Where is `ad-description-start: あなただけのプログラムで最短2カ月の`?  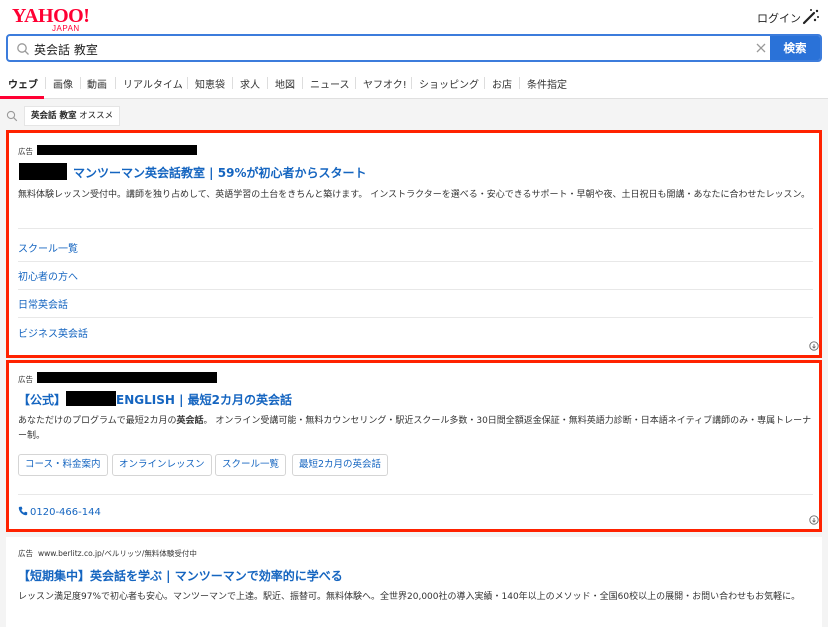
ad-description-start: あなただけのプログラムで最短2カ月の is located at coordinates (97, 421).